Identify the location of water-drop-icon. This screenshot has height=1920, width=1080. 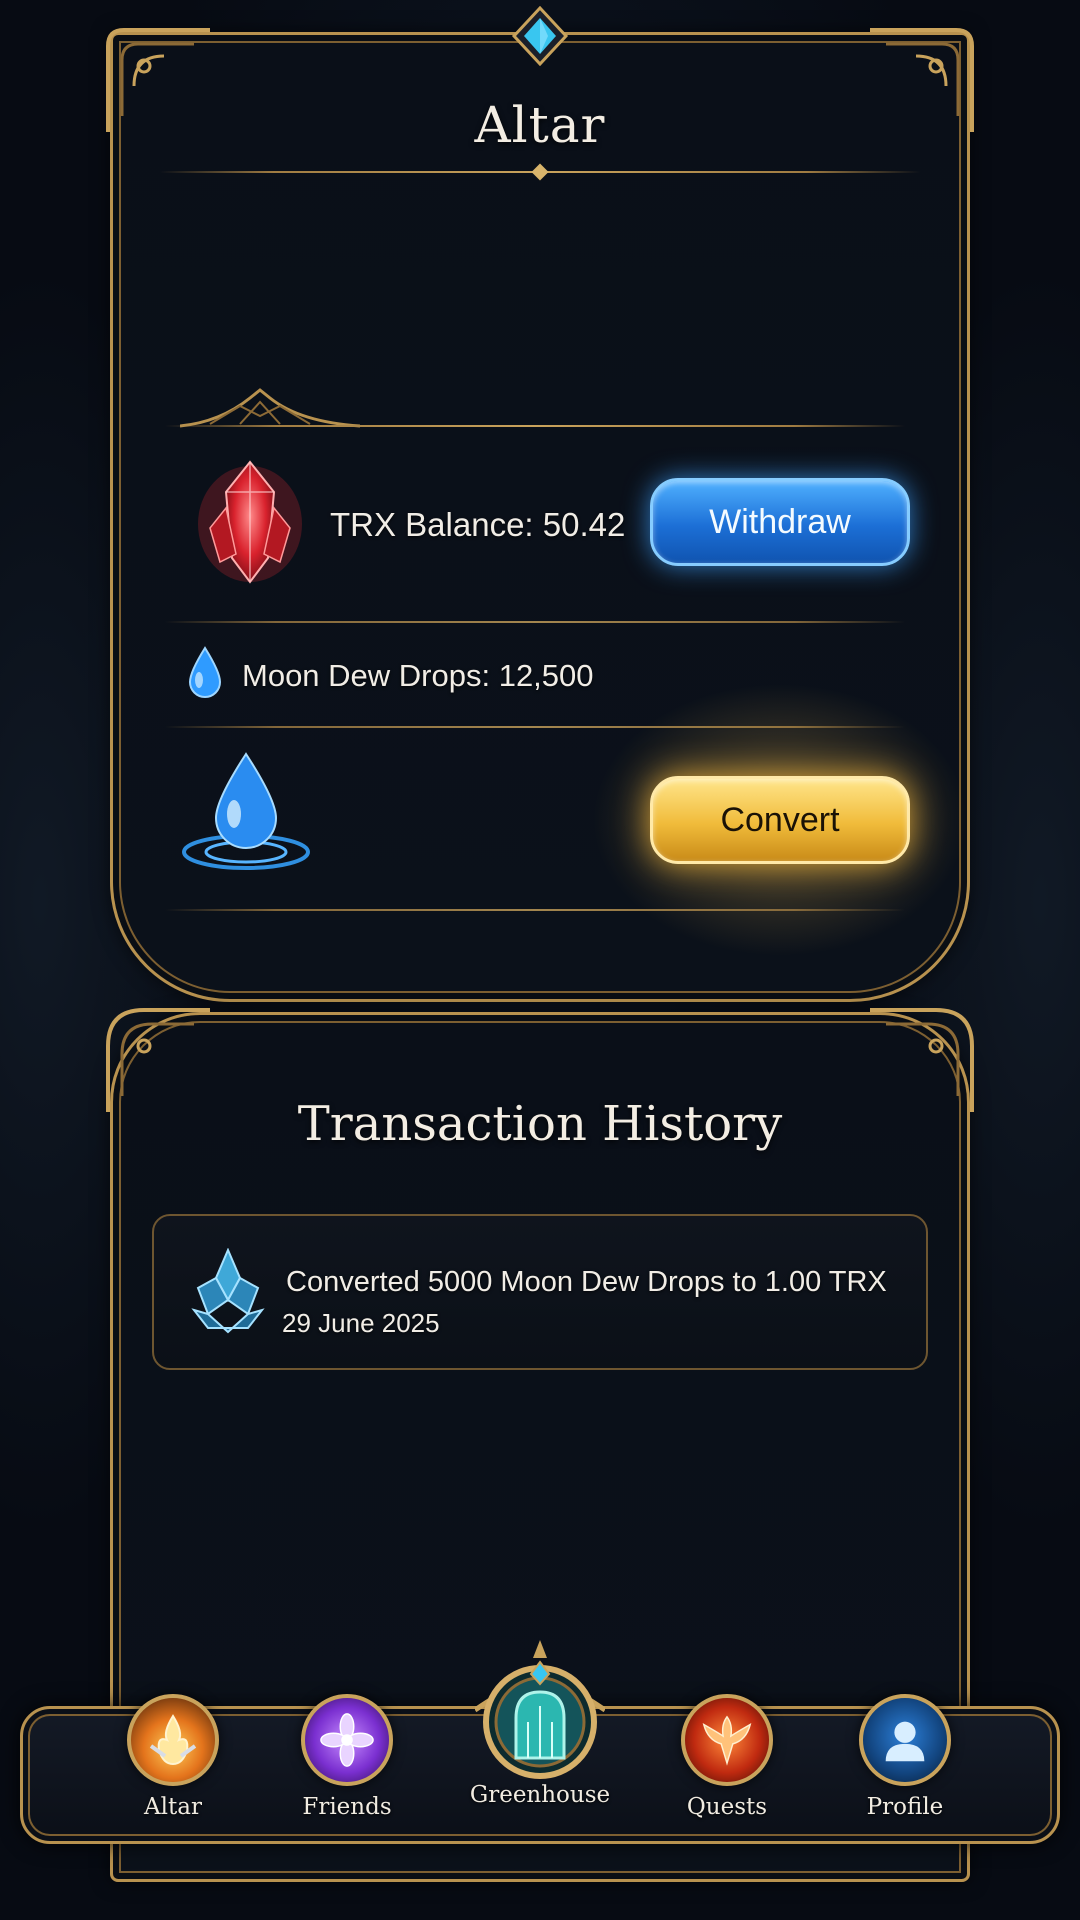
(205, 673).